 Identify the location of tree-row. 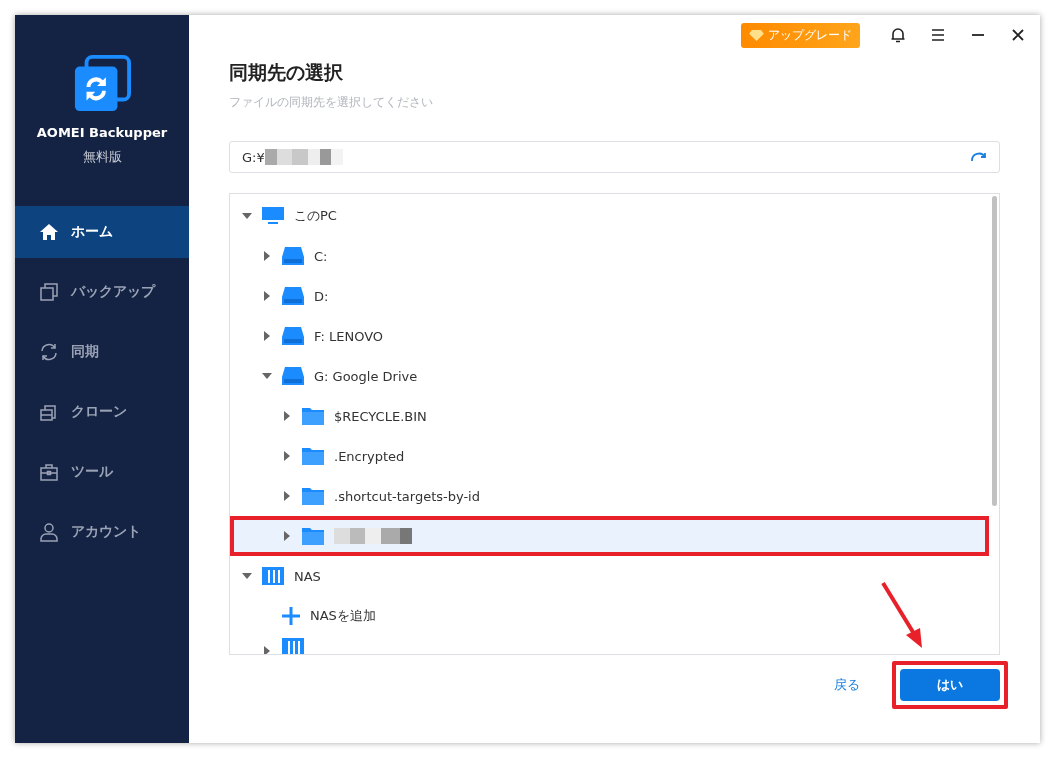
(609, 536).